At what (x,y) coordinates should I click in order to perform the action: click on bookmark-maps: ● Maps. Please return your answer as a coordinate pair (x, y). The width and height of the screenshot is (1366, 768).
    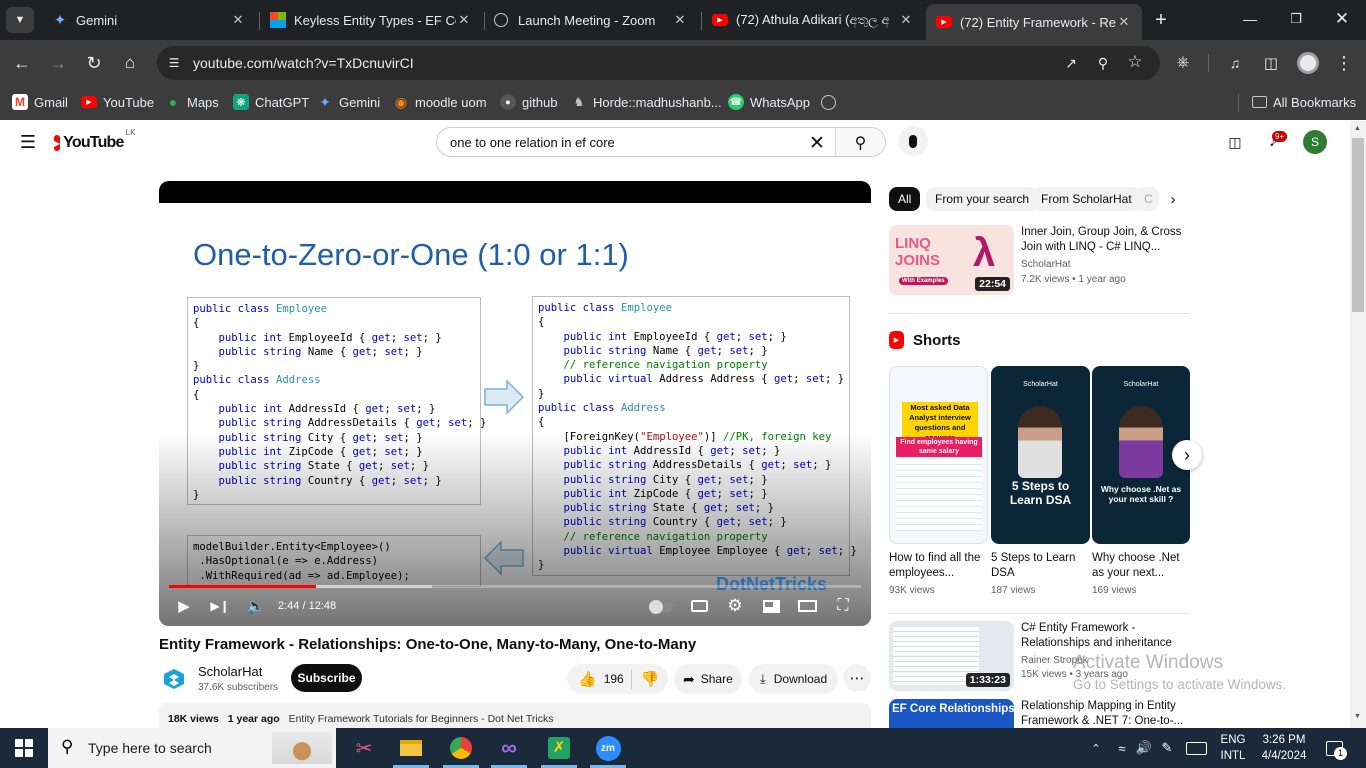
    Looking at the image, I should click on (192, 102).